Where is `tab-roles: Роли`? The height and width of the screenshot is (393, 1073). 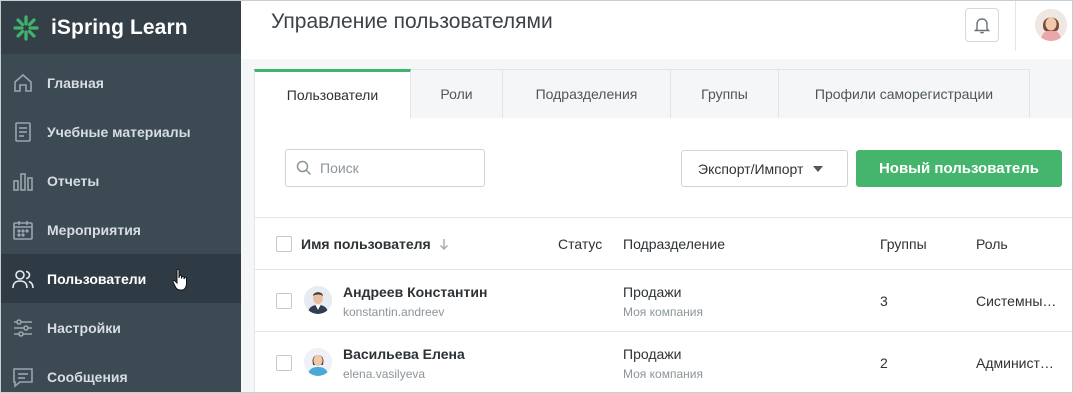 tab-roles: Роли is located at coordinates (457, 94).